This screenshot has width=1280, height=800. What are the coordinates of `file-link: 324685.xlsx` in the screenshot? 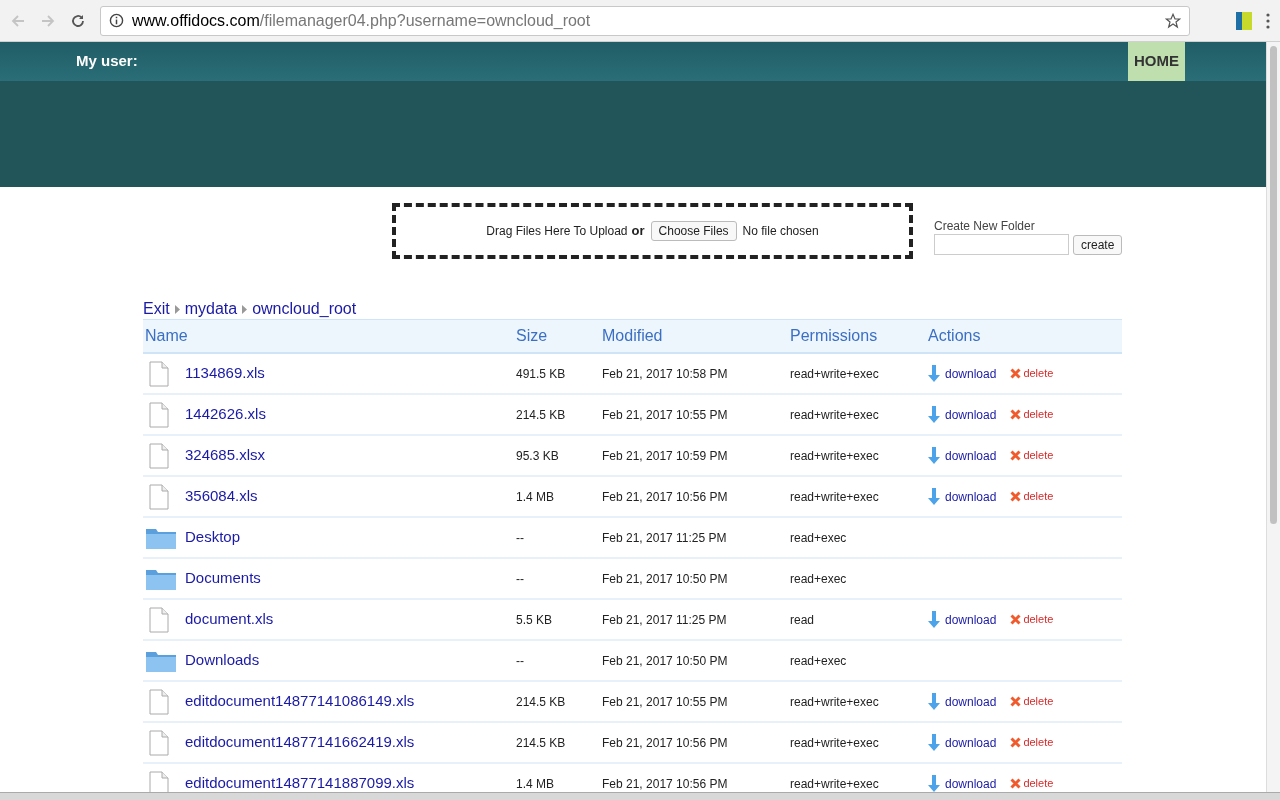 It's located at (225, 455).